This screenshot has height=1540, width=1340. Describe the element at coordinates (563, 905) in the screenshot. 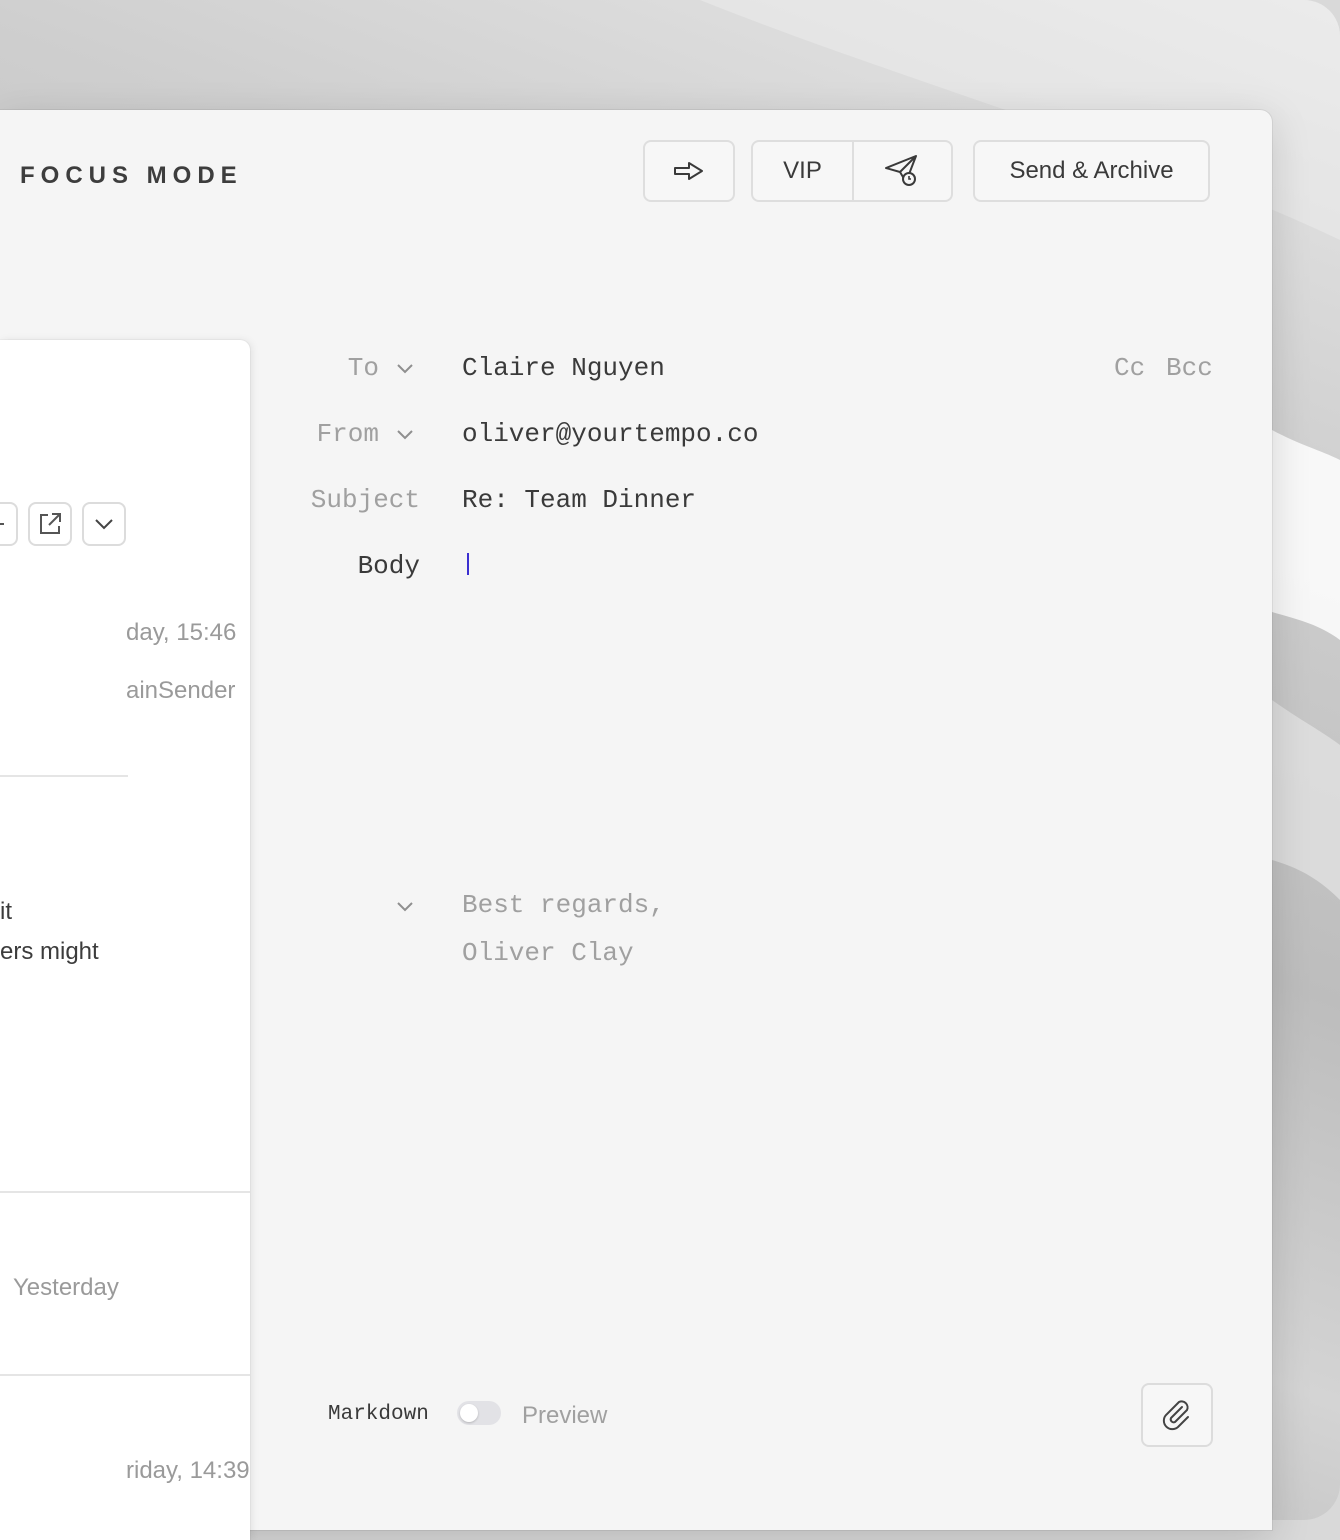

I see `signature-line: Best regards,` at that location.